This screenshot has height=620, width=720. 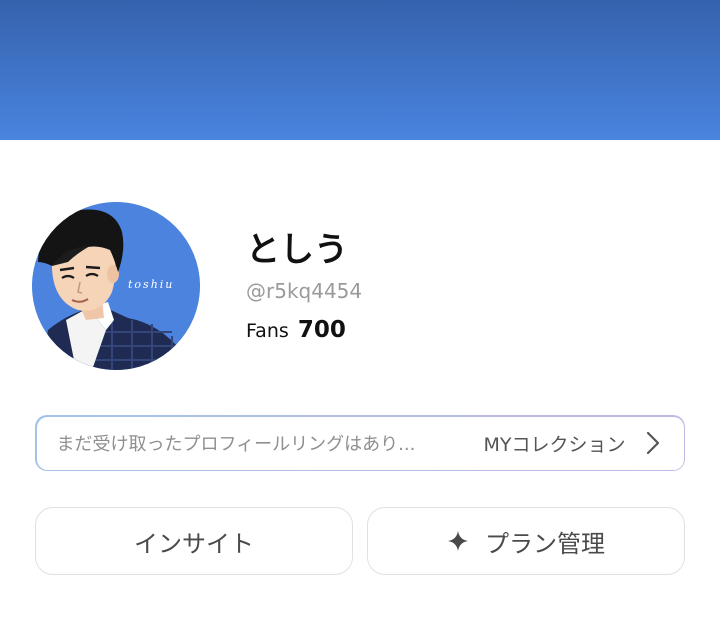 I want to click on insight-button-label: インサイト, so click(x=194, y=543).